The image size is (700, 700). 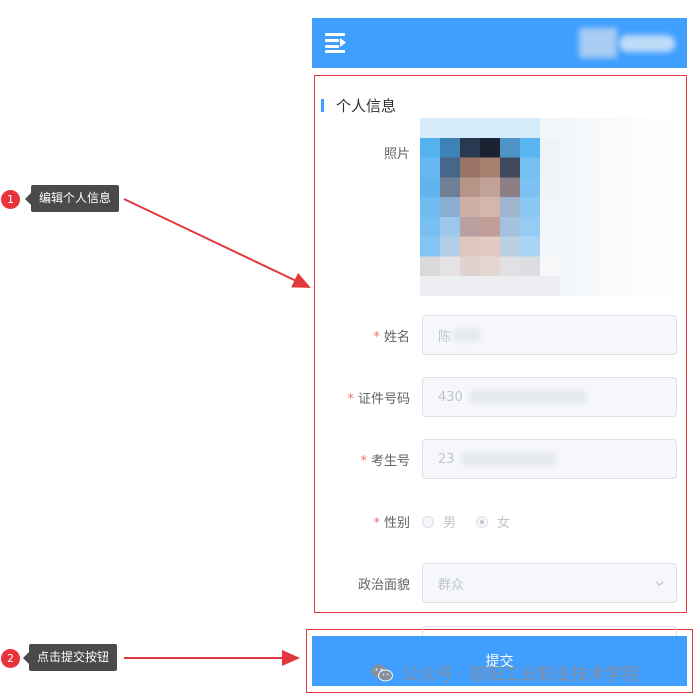 What do you see at coordinates (72, 198) in the screenshot?
I see `callout-edit-info: 编辑个人信息` at bounding box center [72, 198].